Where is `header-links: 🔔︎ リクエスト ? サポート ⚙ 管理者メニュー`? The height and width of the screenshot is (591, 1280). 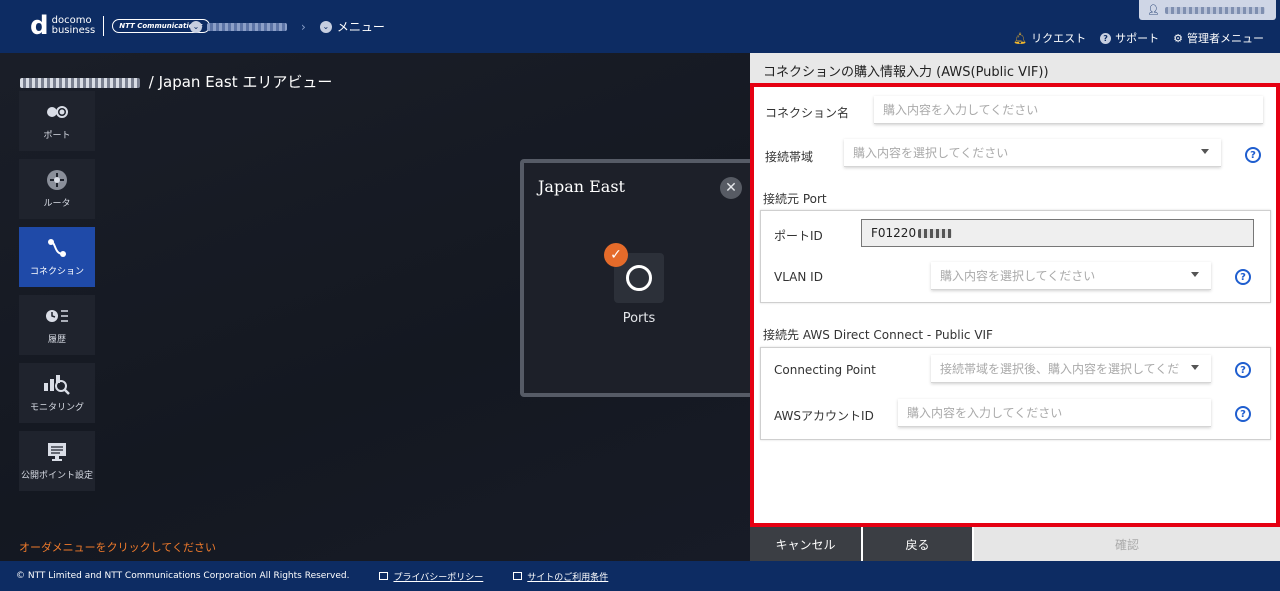
header-links: 🔔︎ リクエスト ? サポート ⚙ 管理者メニュー is located at coordinates (1131, 38).